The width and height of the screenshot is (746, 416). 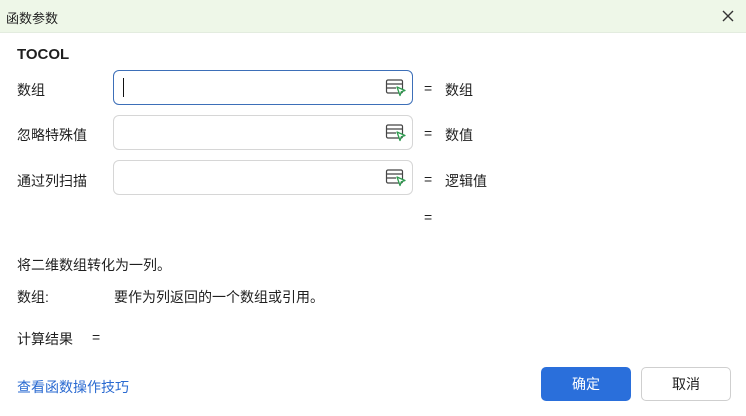 What do you see at coordinates (459, 90) in the screenshot?
I see `arg-result-array: 数组` at bounding box center [459, 90].